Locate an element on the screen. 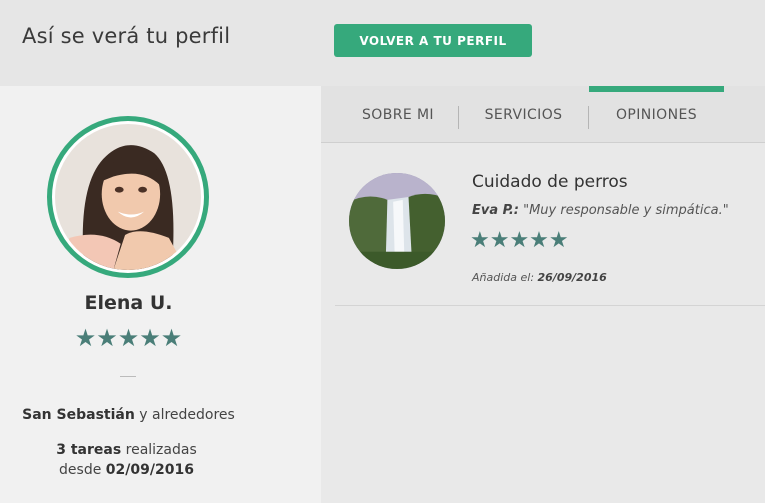 This screenshot has height=503, width=765. avatar is located at coordinates (128, 197).